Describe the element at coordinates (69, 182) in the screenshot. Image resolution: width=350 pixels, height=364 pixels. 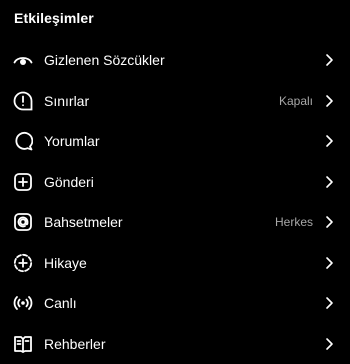
I see `list-item-label: Gönderi` at that location.